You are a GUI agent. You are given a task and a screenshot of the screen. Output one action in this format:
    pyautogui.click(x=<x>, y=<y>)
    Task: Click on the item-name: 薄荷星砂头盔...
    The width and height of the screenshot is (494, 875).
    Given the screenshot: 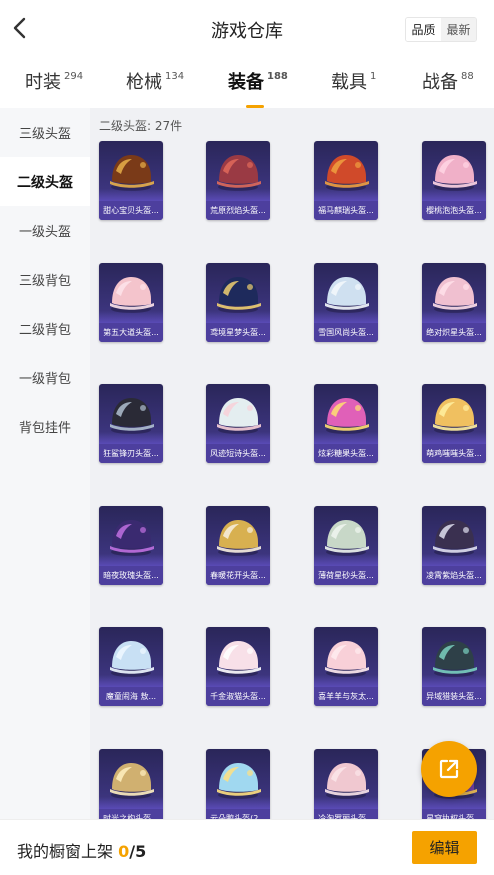 What is the action you would take?
    pyautogui.click(x=346, y=575)
    